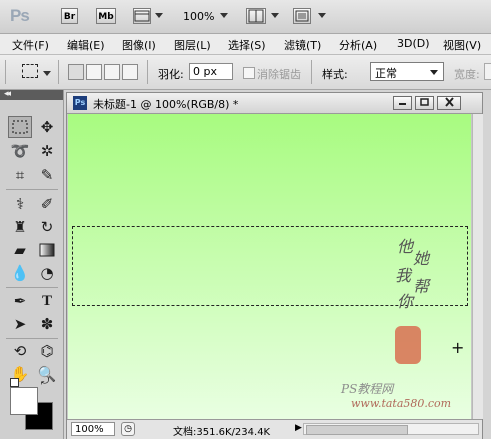 Image resolution: width=491 pixels, height=439 pixels. What do you see at coordinates (192, 45) in the screenshot?
I see `menu-layer: 图层(L)` at bounding box center [192, 45].